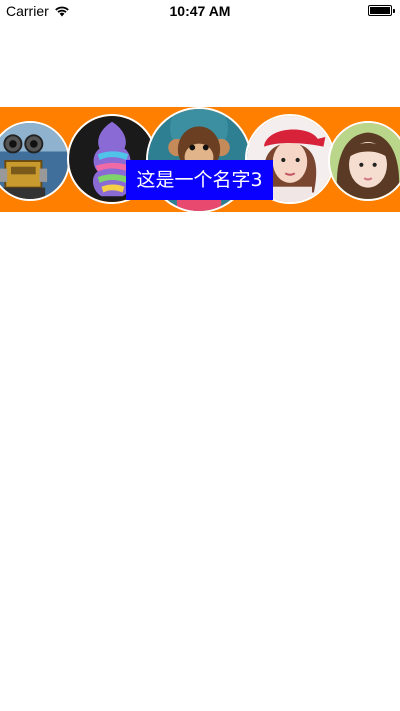  I want to click on robot-icon, so click(34, 161).